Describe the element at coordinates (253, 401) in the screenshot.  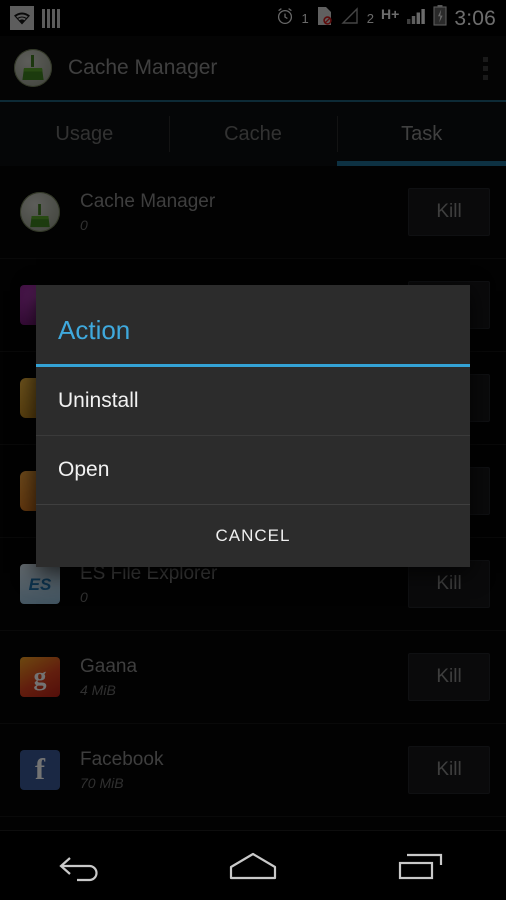
I see `dialog-item-uninstall: Uninstall` at that location.